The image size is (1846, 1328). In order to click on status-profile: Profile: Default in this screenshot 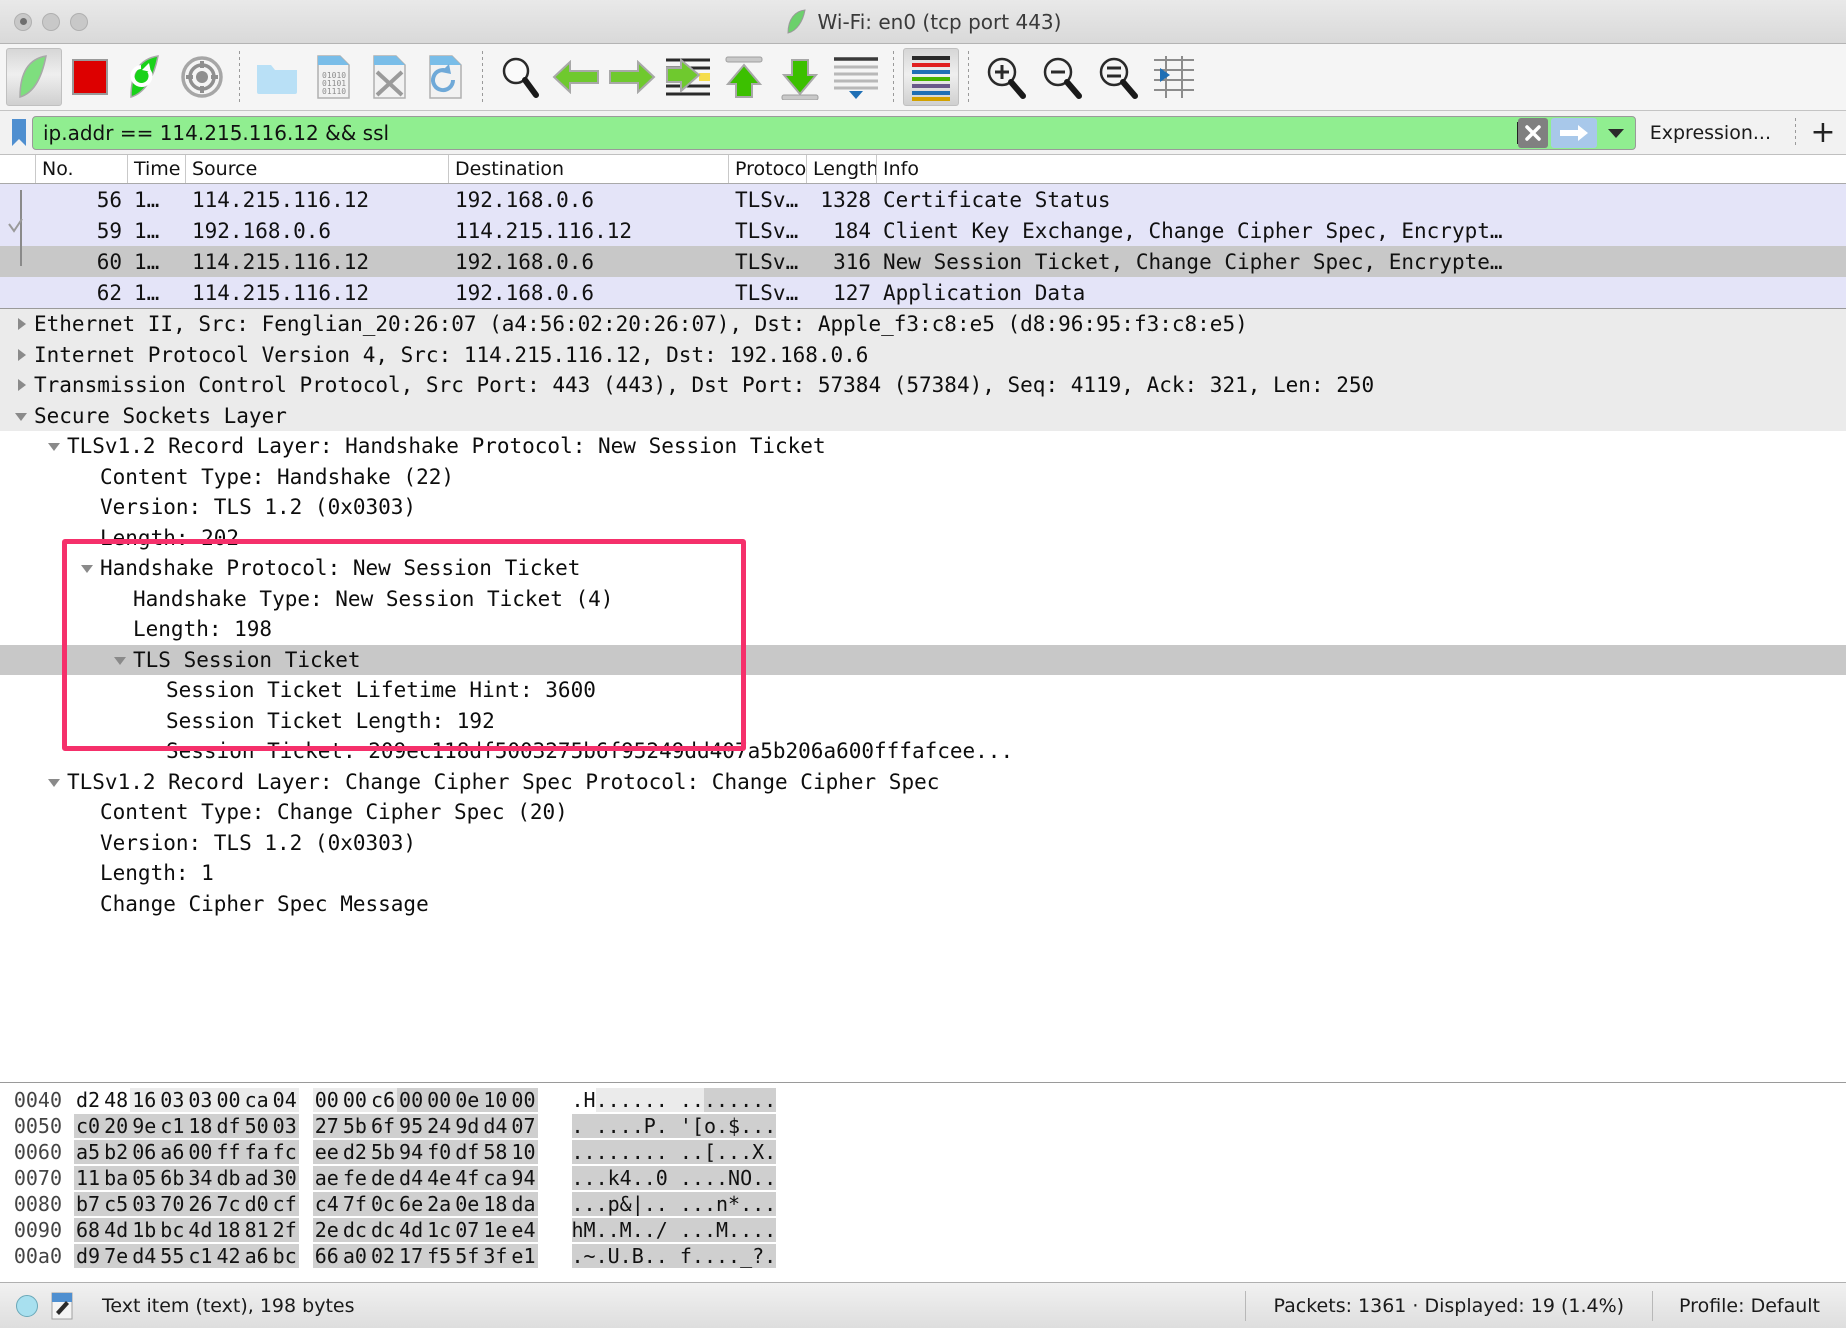, I will do `click(1749, 1306)`.